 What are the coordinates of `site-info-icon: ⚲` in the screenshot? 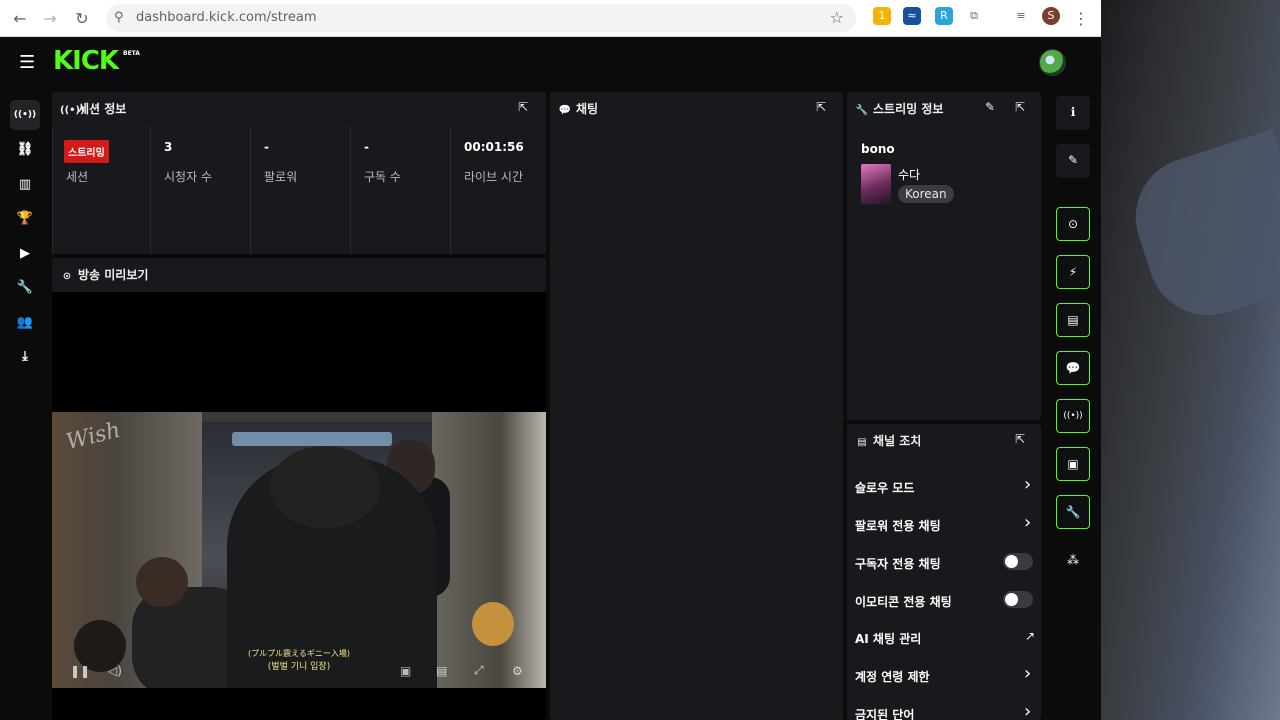 It's located at (119, 17).